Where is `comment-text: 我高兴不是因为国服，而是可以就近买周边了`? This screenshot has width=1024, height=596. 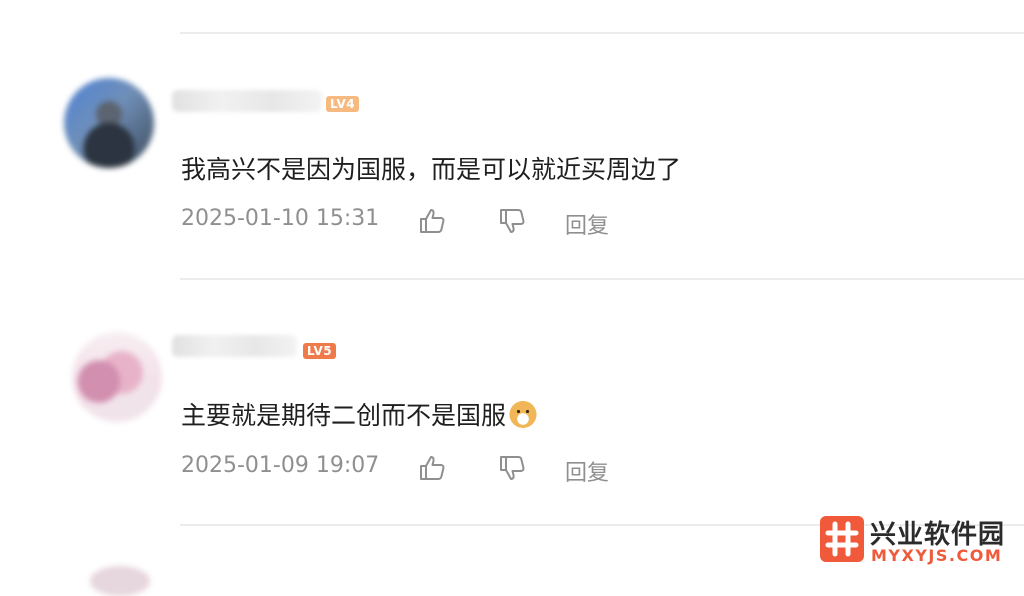
comment-text: 我高兴不是因为国服，而是可以就近买周边了 is located at coordinates (431, 169).